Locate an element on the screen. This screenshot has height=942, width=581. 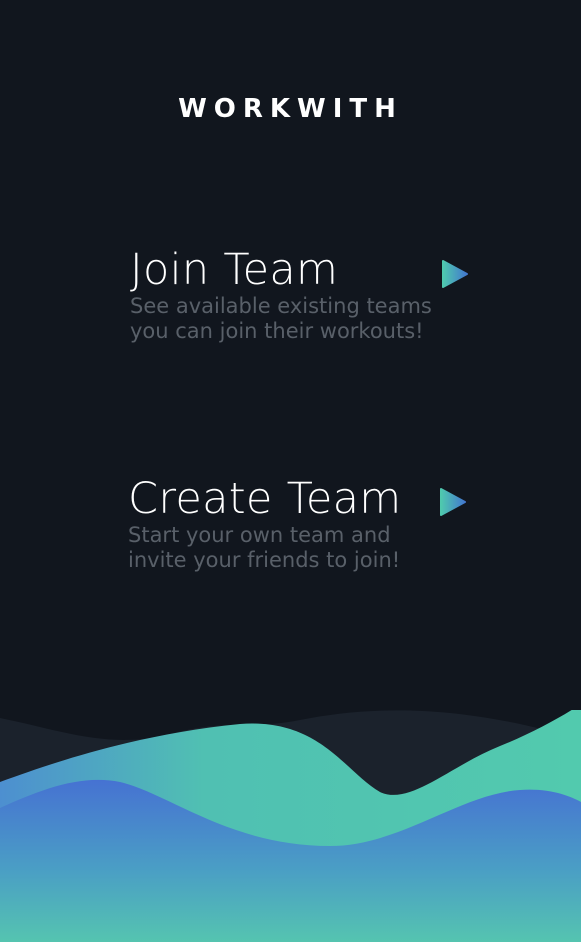
join-team-title: Join Team is located at coordinates (234, 270).